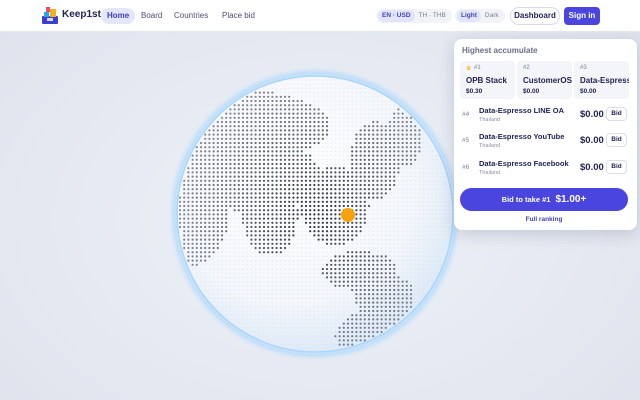 The width and height of the screenshot is (640, 400). Describe the element at coordinates (81, 14) in the screenshot. I see `brand-name: Keep1st` at that location.